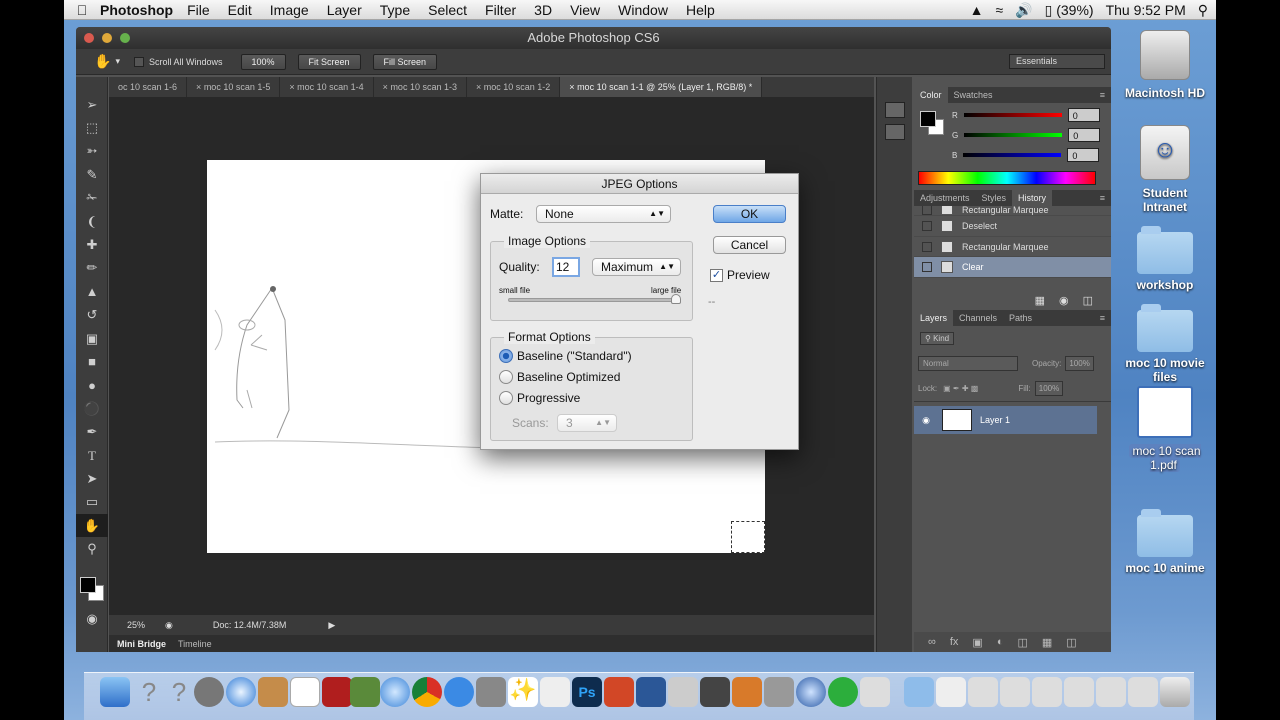  Describe the element at coordinates (895, 110) in the screenshot. I see `history-panel-icon` at that location.